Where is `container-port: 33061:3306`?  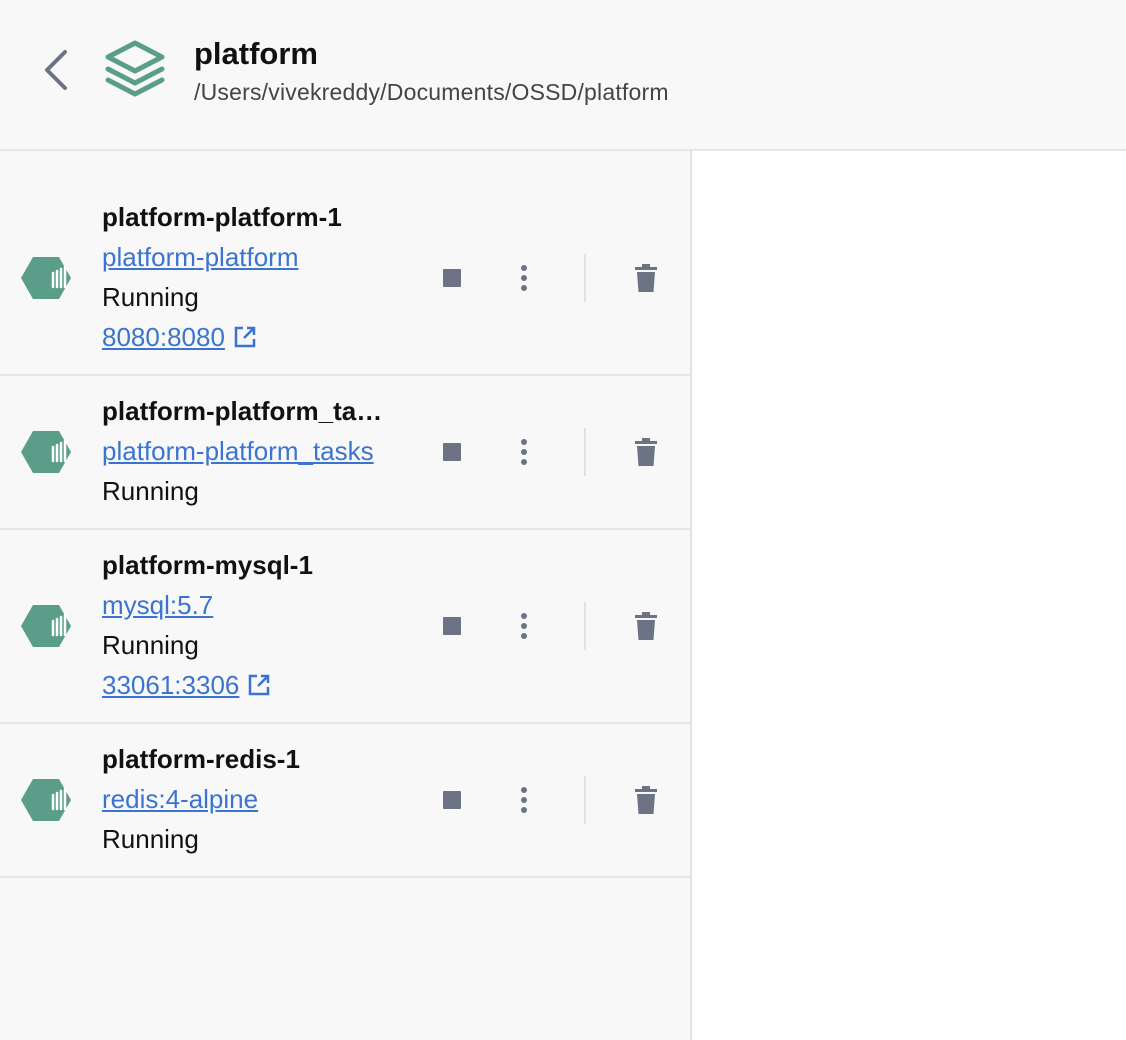 container-port: 33061:3306 is located at coordinates (256, 685).